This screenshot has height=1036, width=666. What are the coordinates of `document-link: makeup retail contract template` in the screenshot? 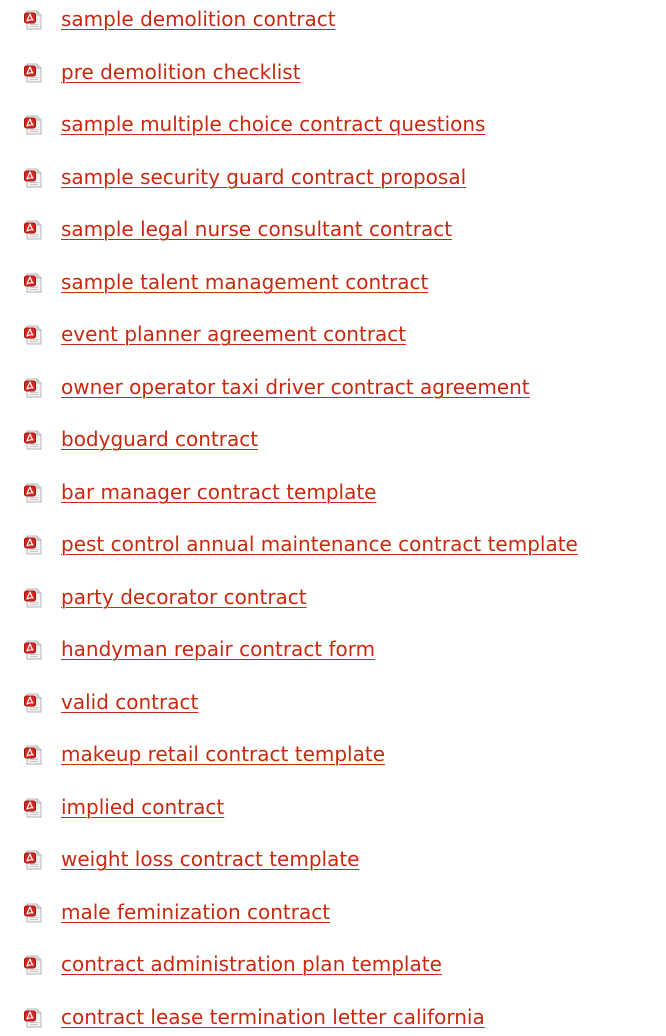 It's located at (223, 754).